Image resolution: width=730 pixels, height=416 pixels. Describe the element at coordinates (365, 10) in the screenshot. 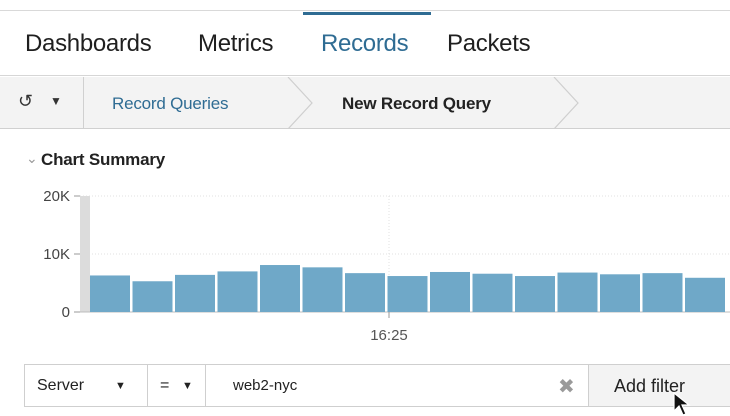

I see `top-divider` at that location.